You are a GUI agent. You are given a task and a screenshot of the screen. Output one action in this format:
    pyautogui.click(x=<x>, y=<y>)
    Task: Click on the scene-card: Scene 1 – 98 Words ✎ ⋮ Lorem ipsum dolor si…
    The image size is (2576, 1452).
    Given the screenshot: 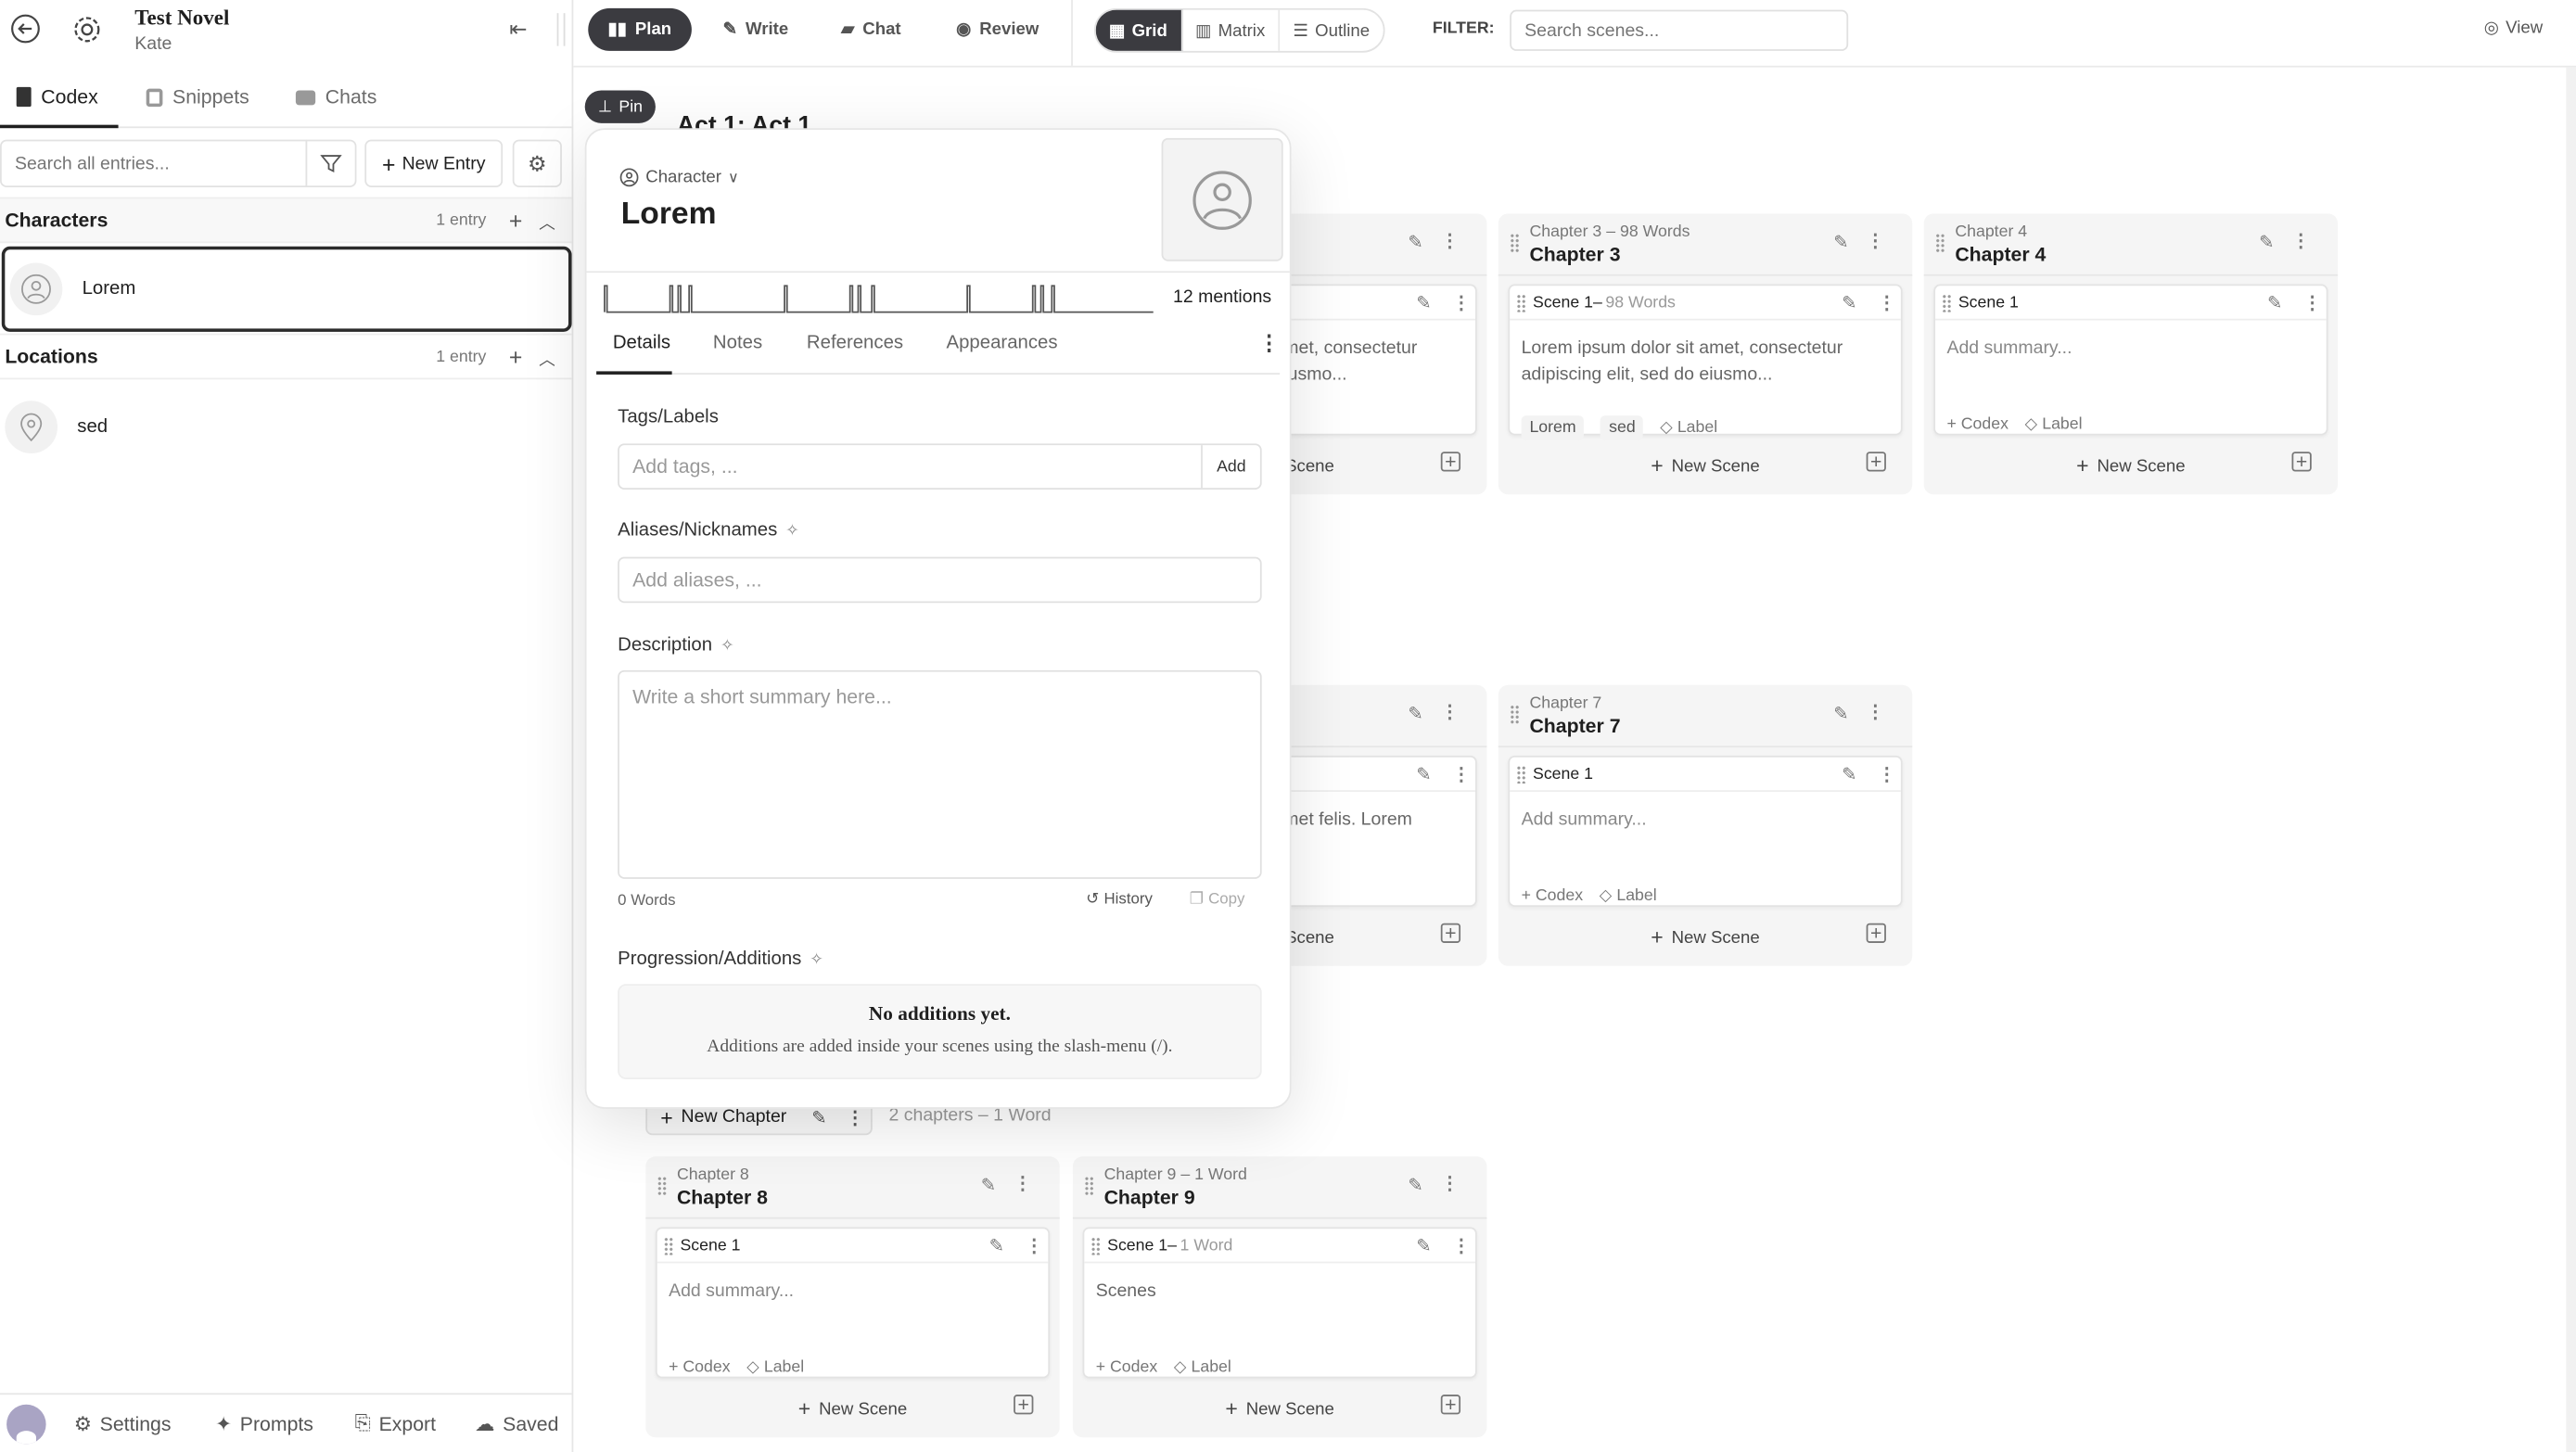 What is the action you would take?
    pyautogui.click(x=1706, y=362)
    